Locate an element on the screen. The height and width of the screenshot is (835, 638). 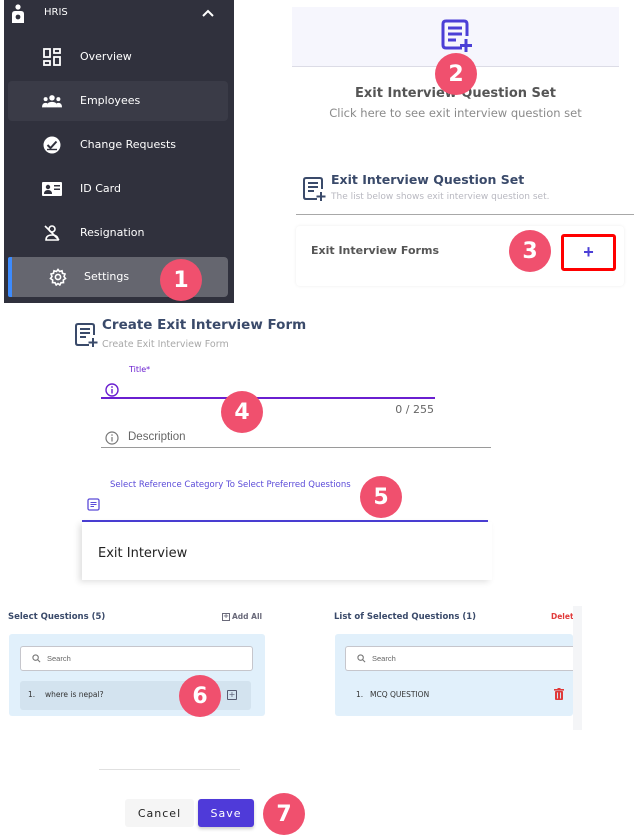
title-char-count: 0 / 255 is located at coordinates (414, 409).